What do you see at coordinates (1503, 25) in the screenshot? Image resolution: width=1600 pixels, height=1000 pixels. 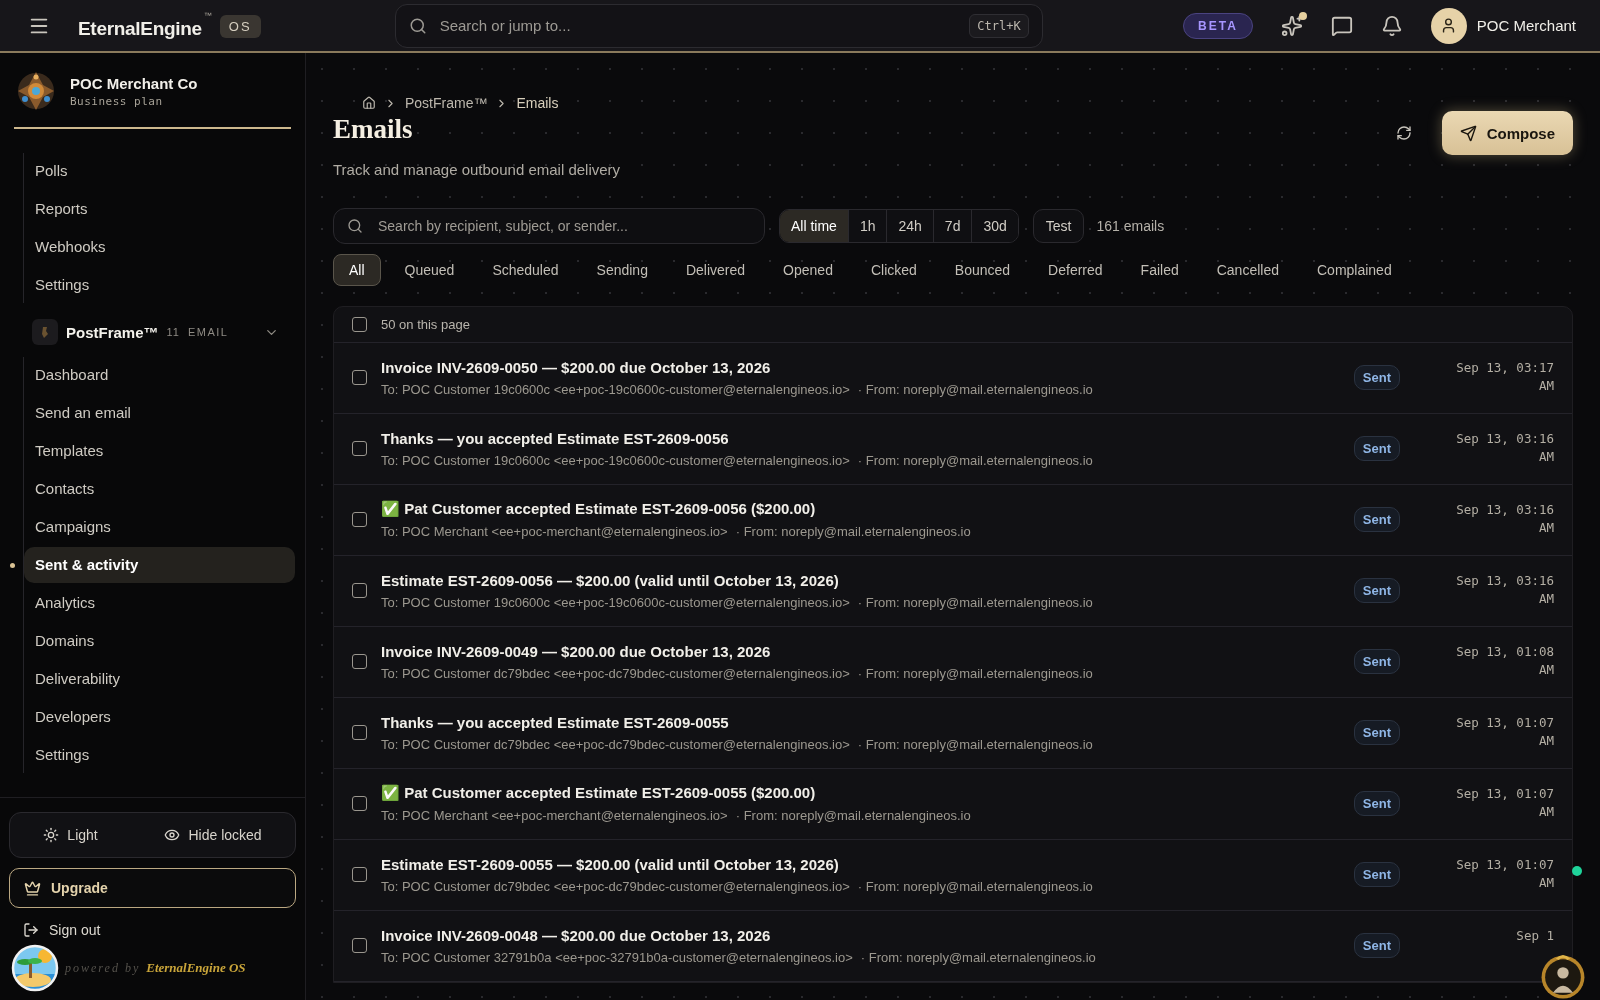 I see `user-menu: POC Merchant` at bounding box center [1503, 25].